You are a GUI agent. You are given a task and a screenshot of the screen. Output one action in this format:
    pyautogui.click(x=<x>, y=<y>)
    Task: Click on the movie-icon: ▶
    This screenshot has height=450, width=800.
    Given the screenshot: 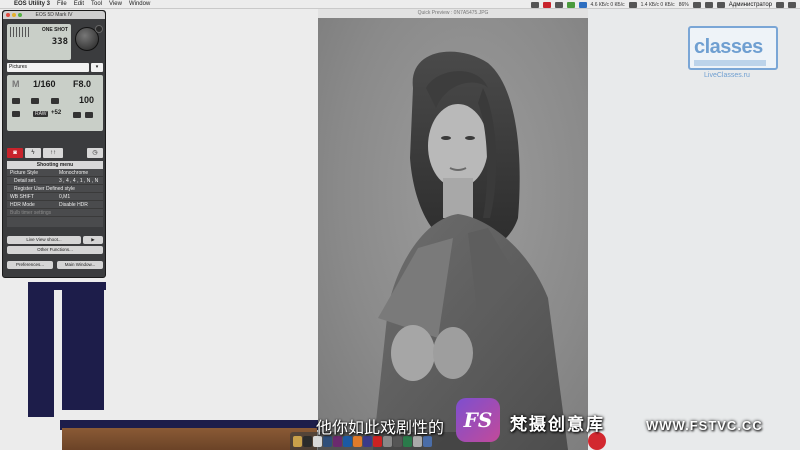 What is the action you would take?
    pyautogui.click(x=93, y=239)
    